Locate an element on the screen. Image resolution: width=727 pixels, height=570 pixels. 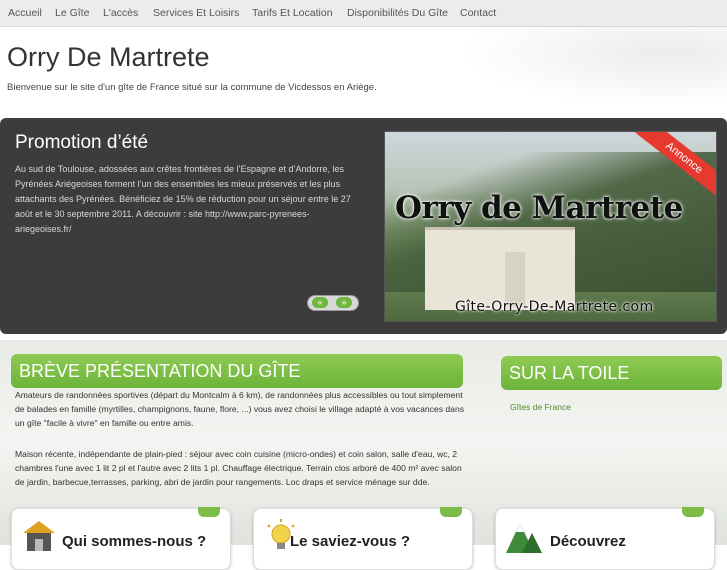
card-title: Qui sommes-nous ? is located at coordinates (134, 541).